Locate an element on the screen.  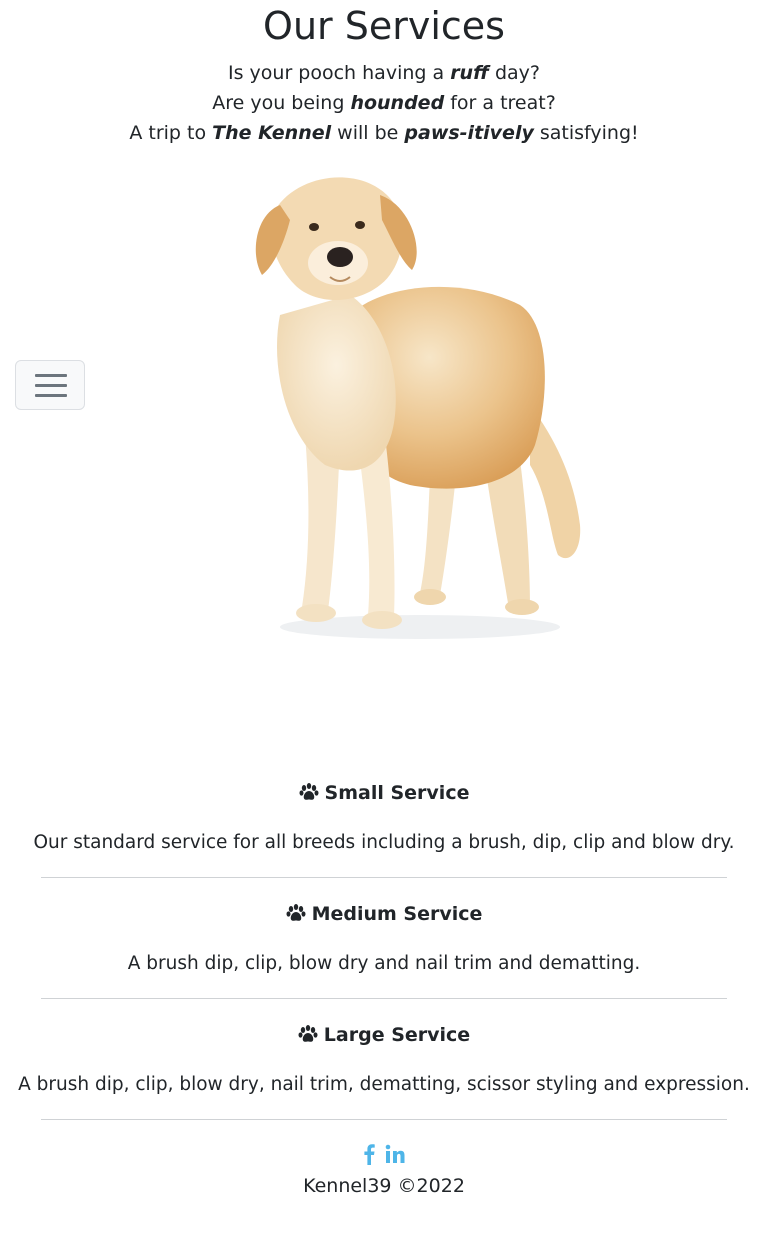
service-title-medium: Medium Service is located at coordinates (384, 914).